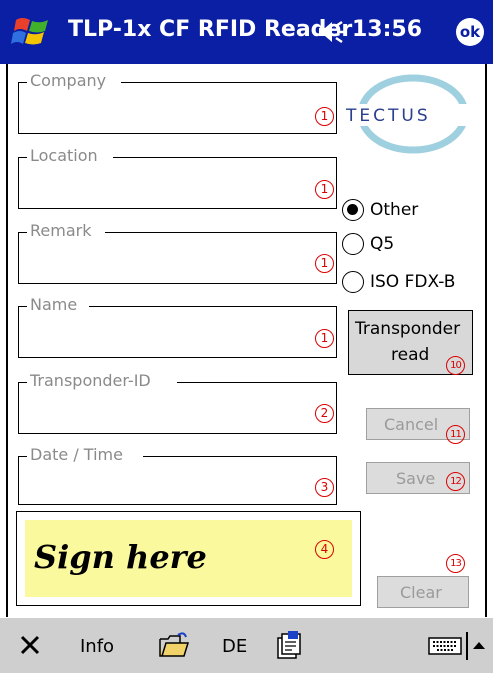  I want to click on folder-open-icon, so click(174, 645).